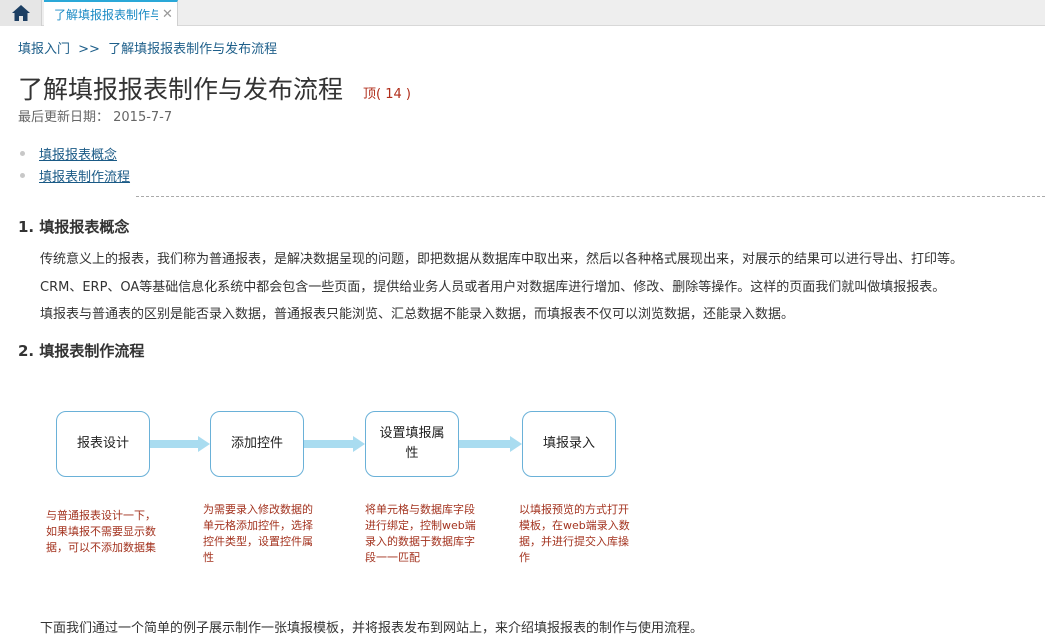 The height and width of the screenshot is (640, 1045). I want to click on toc-link-concept: 填报报表概念, so click(78, 153).